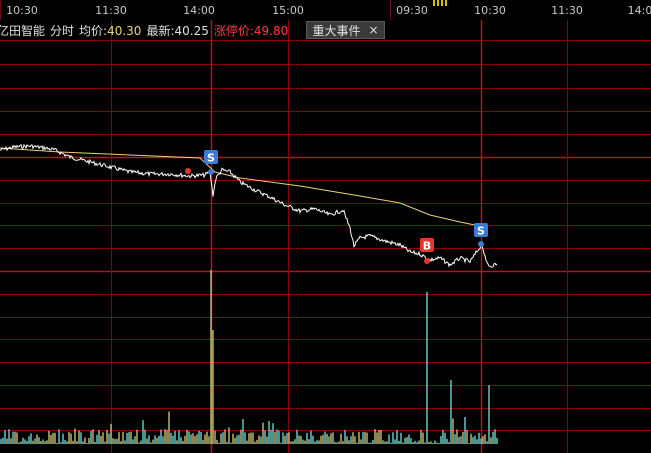 Image resolution: width=651 pixels, height=453 pixels. What do you see at coordinates (160, 31) in the screenshot?
I see `latest-label: 最新:` at bounding box center [160, 31].